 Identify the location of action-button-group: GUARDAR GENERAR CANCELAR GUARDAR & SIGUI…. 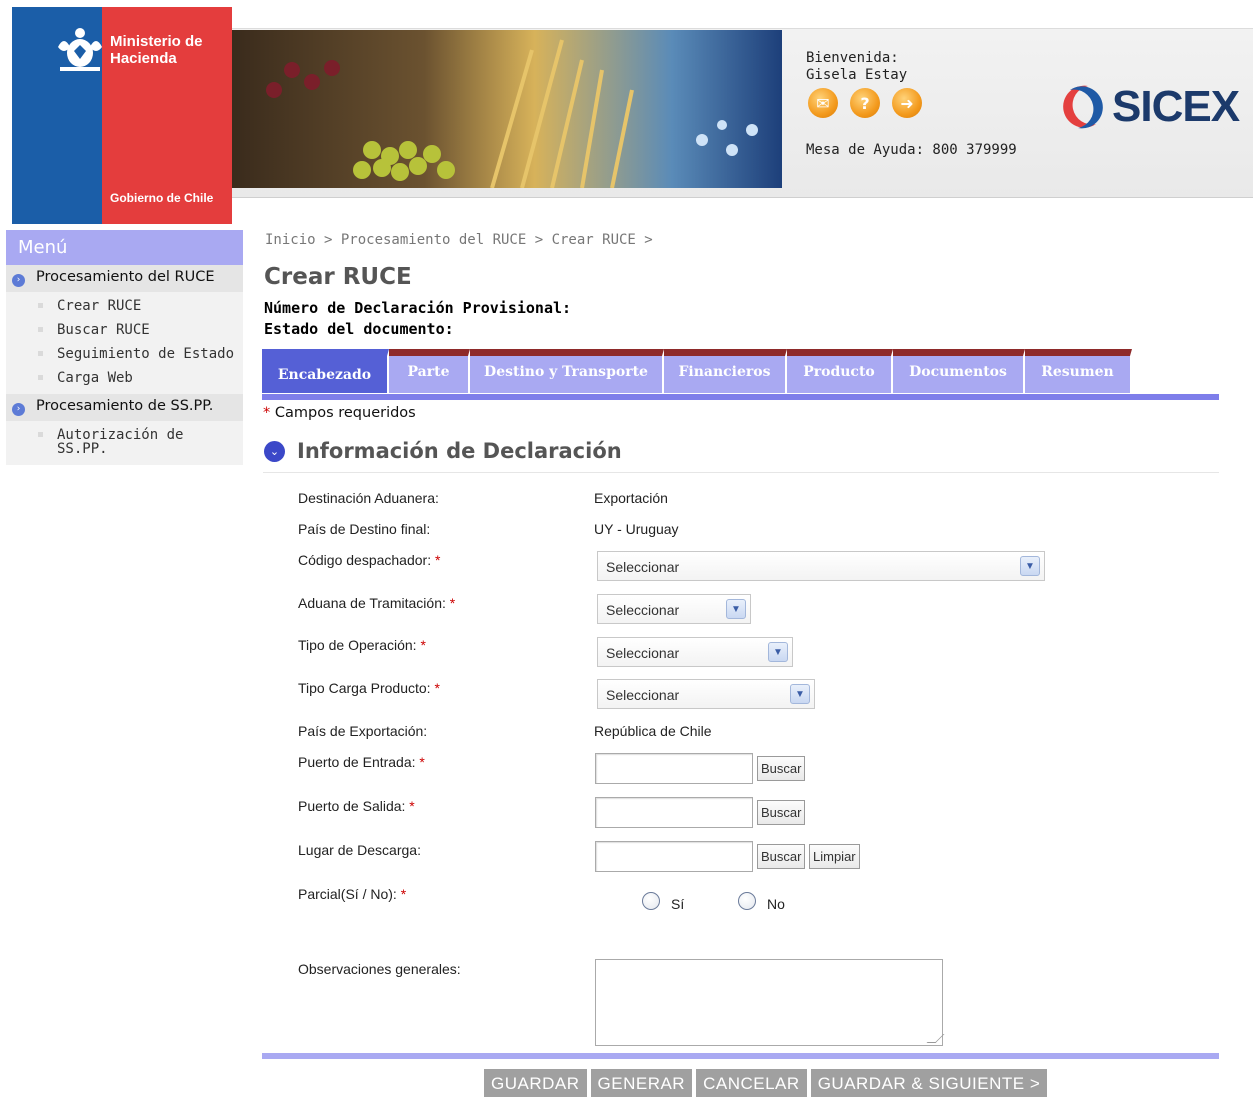
(766, 1083).